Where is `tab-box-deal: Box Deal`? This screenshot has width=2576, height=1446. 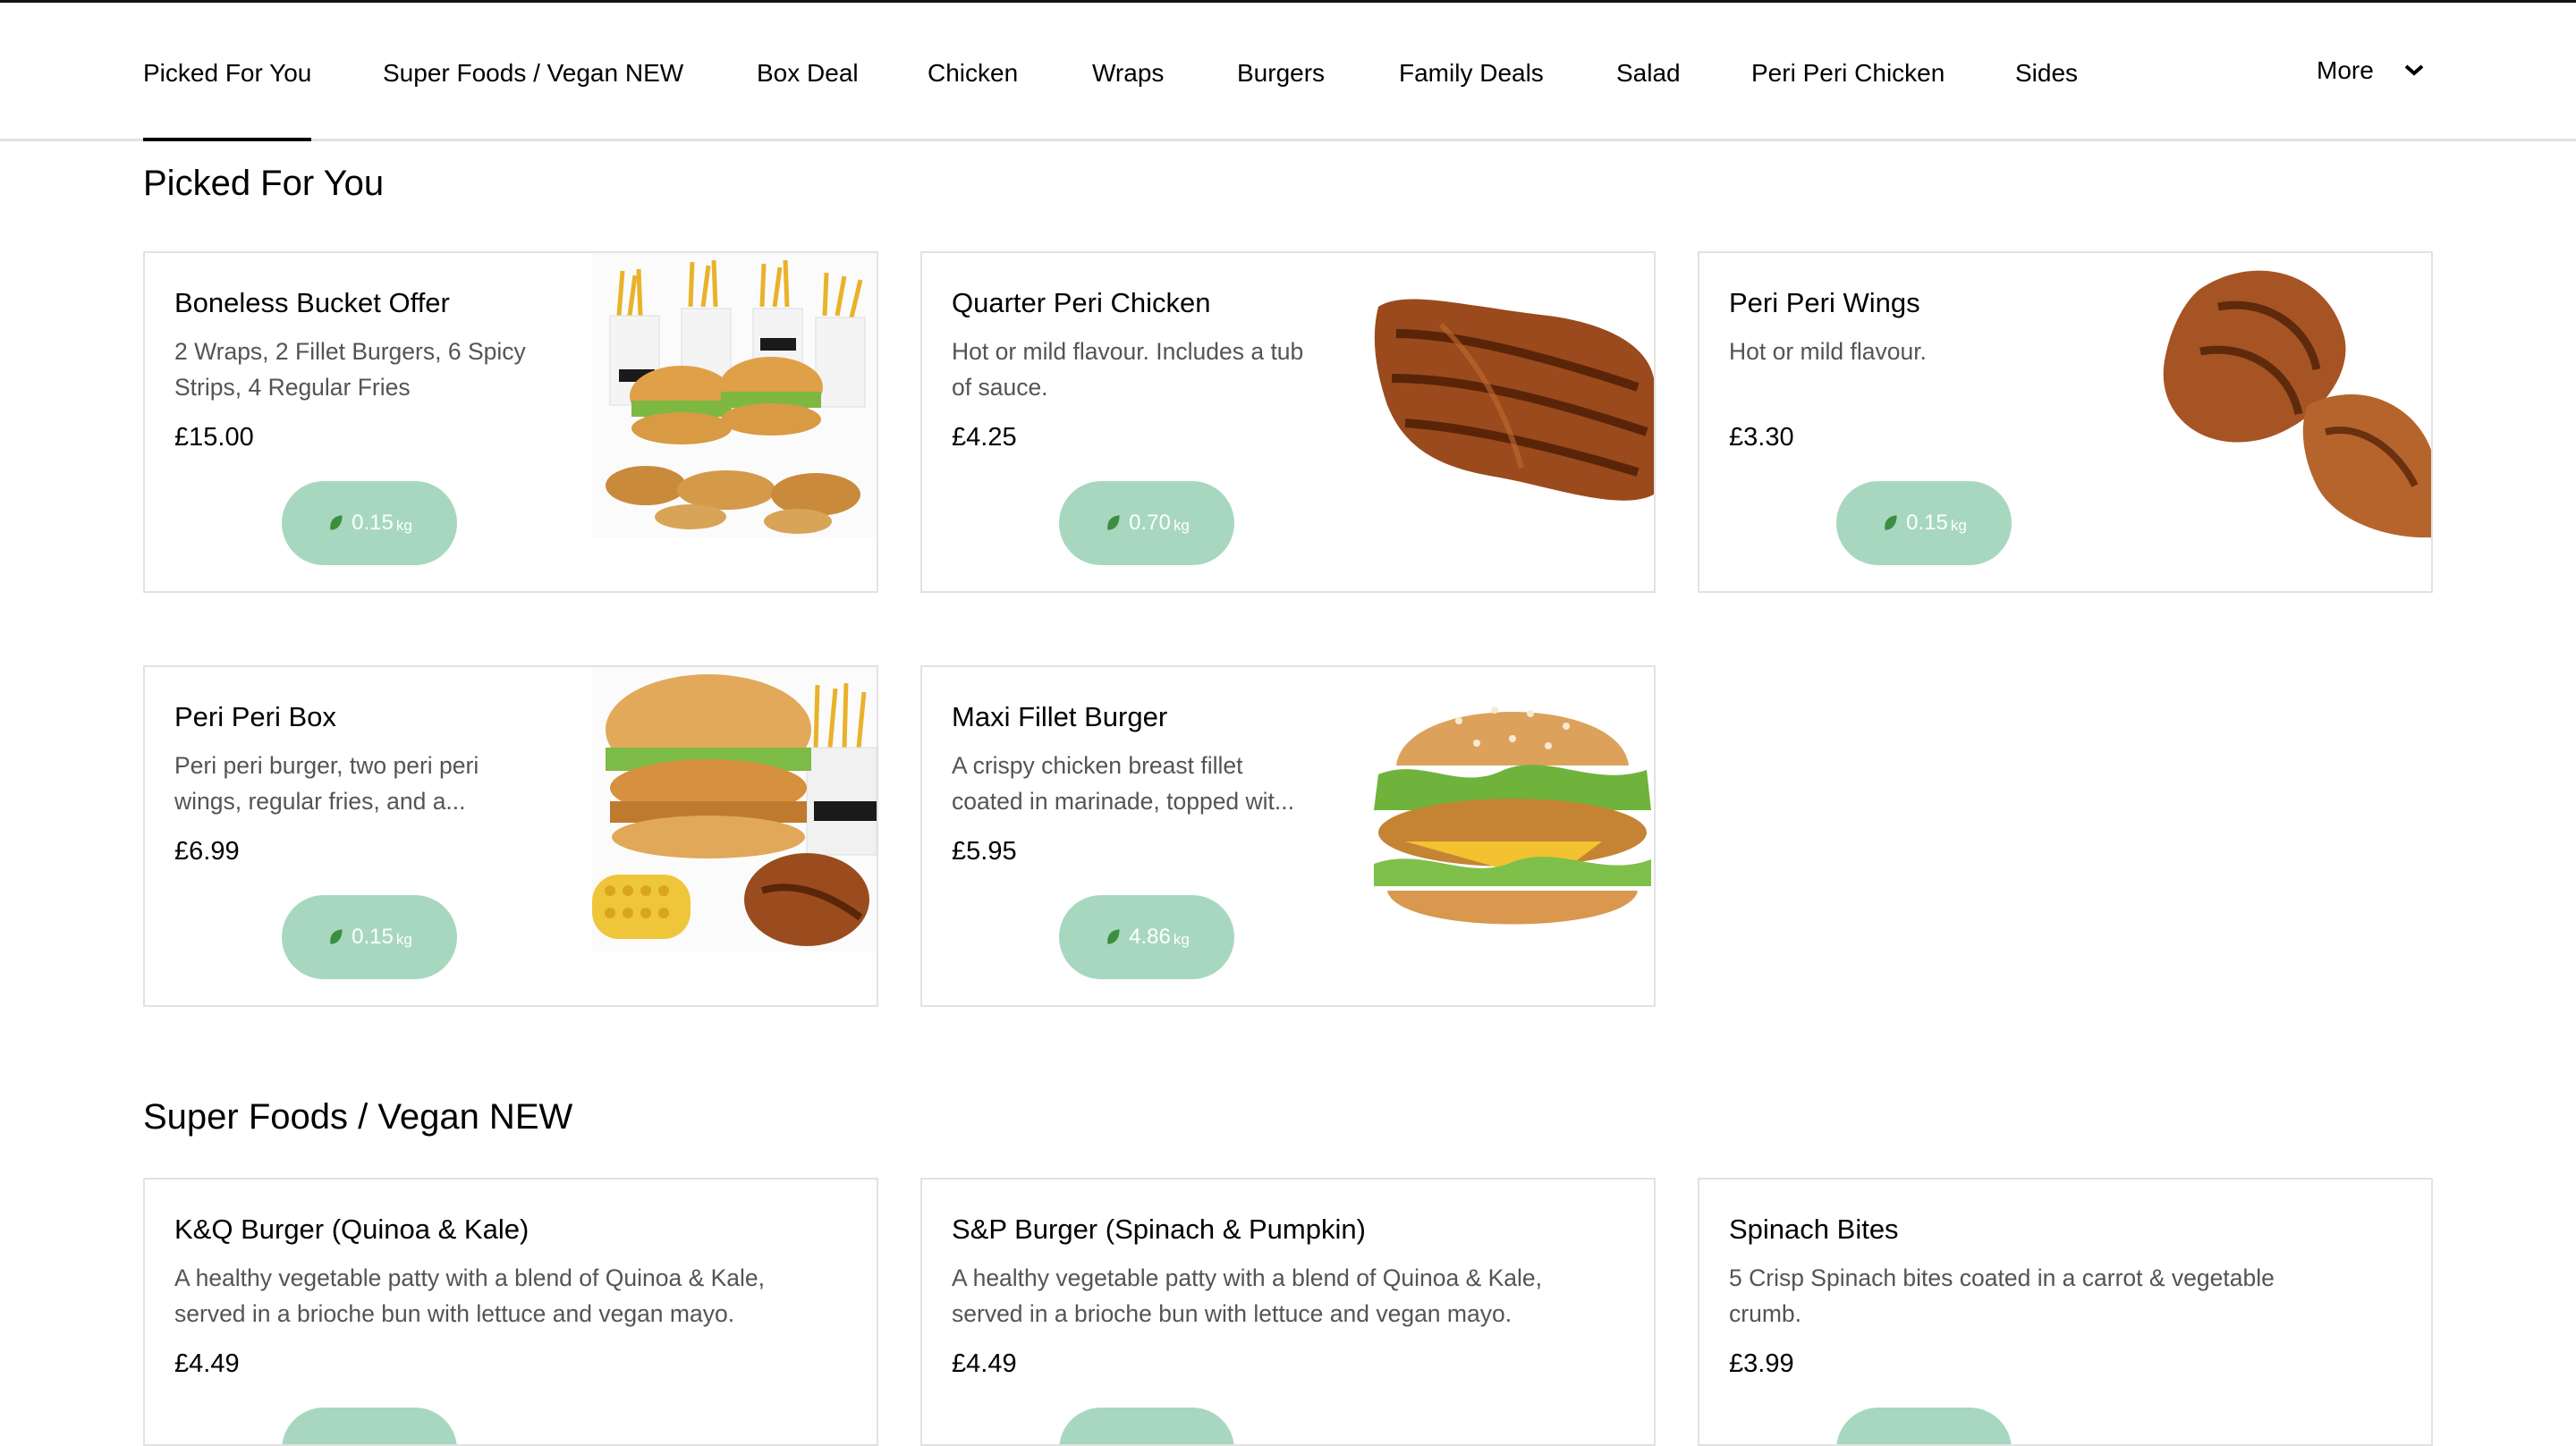 tab-box-deal: Box Deal is located at coordinates (808, 71).